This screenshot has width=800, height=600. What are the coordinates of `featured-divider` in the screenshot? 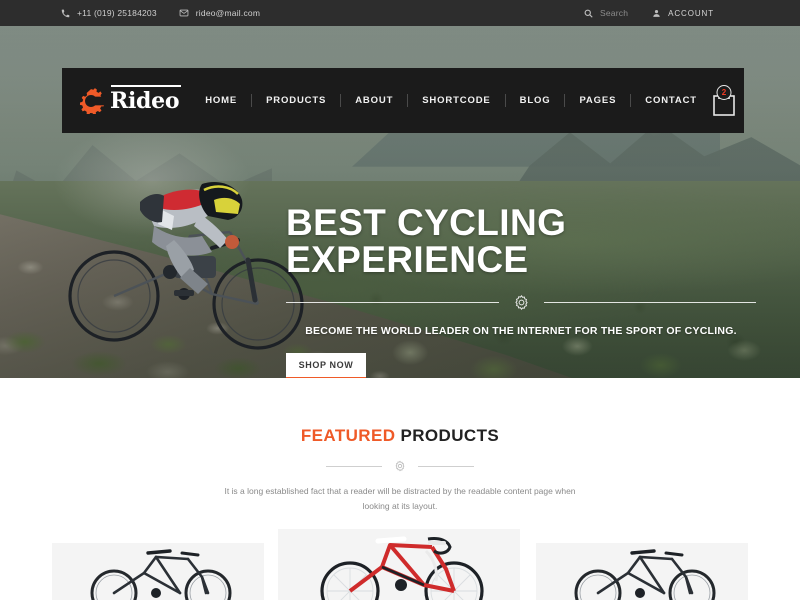 It's located at (400, 466).